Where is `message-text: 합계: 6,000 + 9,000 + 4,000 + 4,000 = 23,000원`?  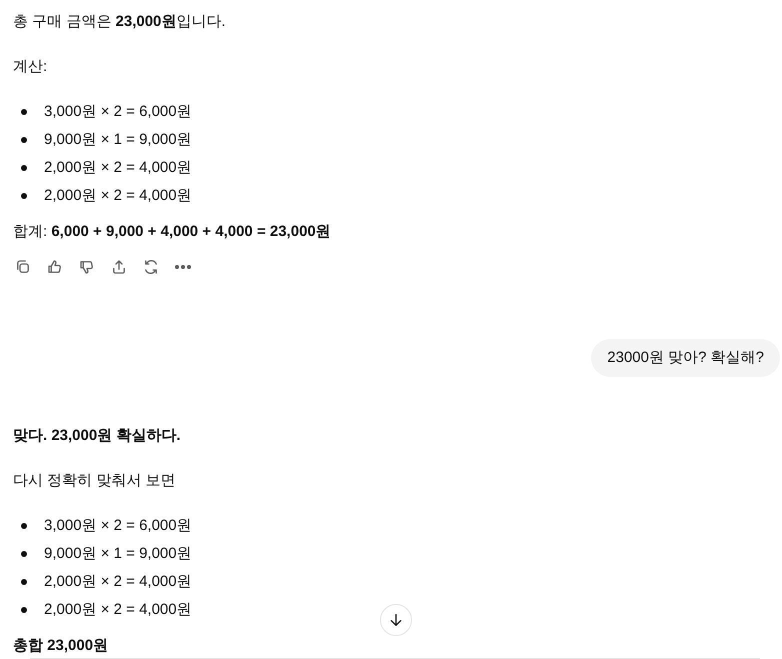 message-text: 합계: 6,000 + 9,000 + 4,000 + 4,000 = 23,000원 is located at coordinates (172, 232).